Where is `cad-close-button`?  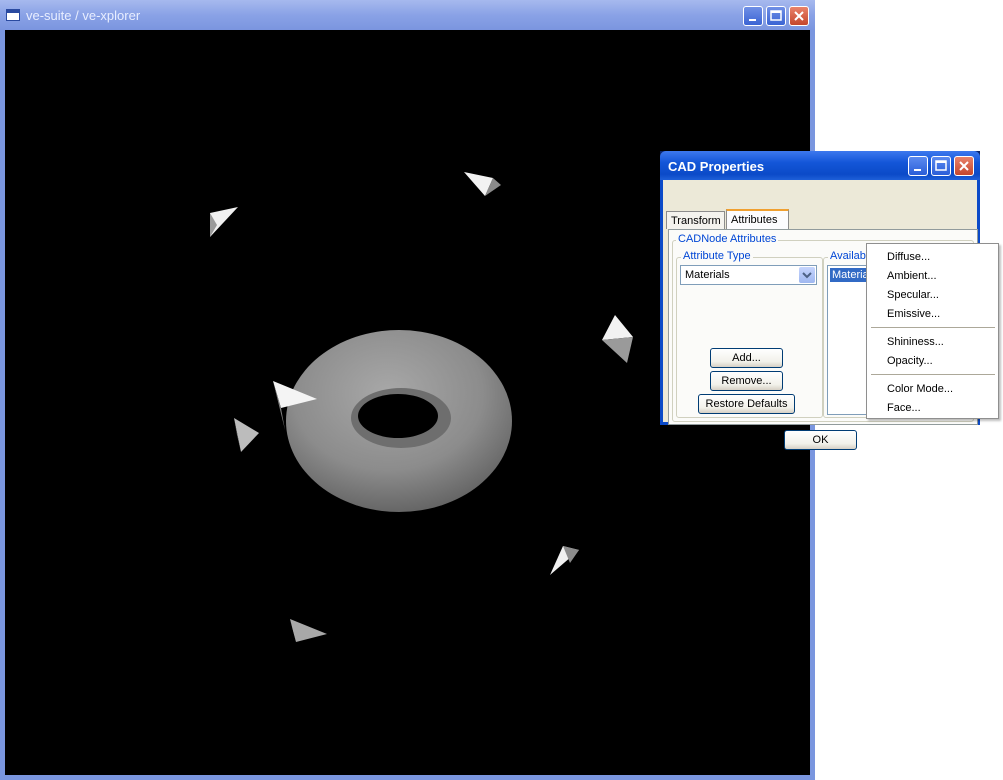
cad-close-button is located at coordinates (964, 166).